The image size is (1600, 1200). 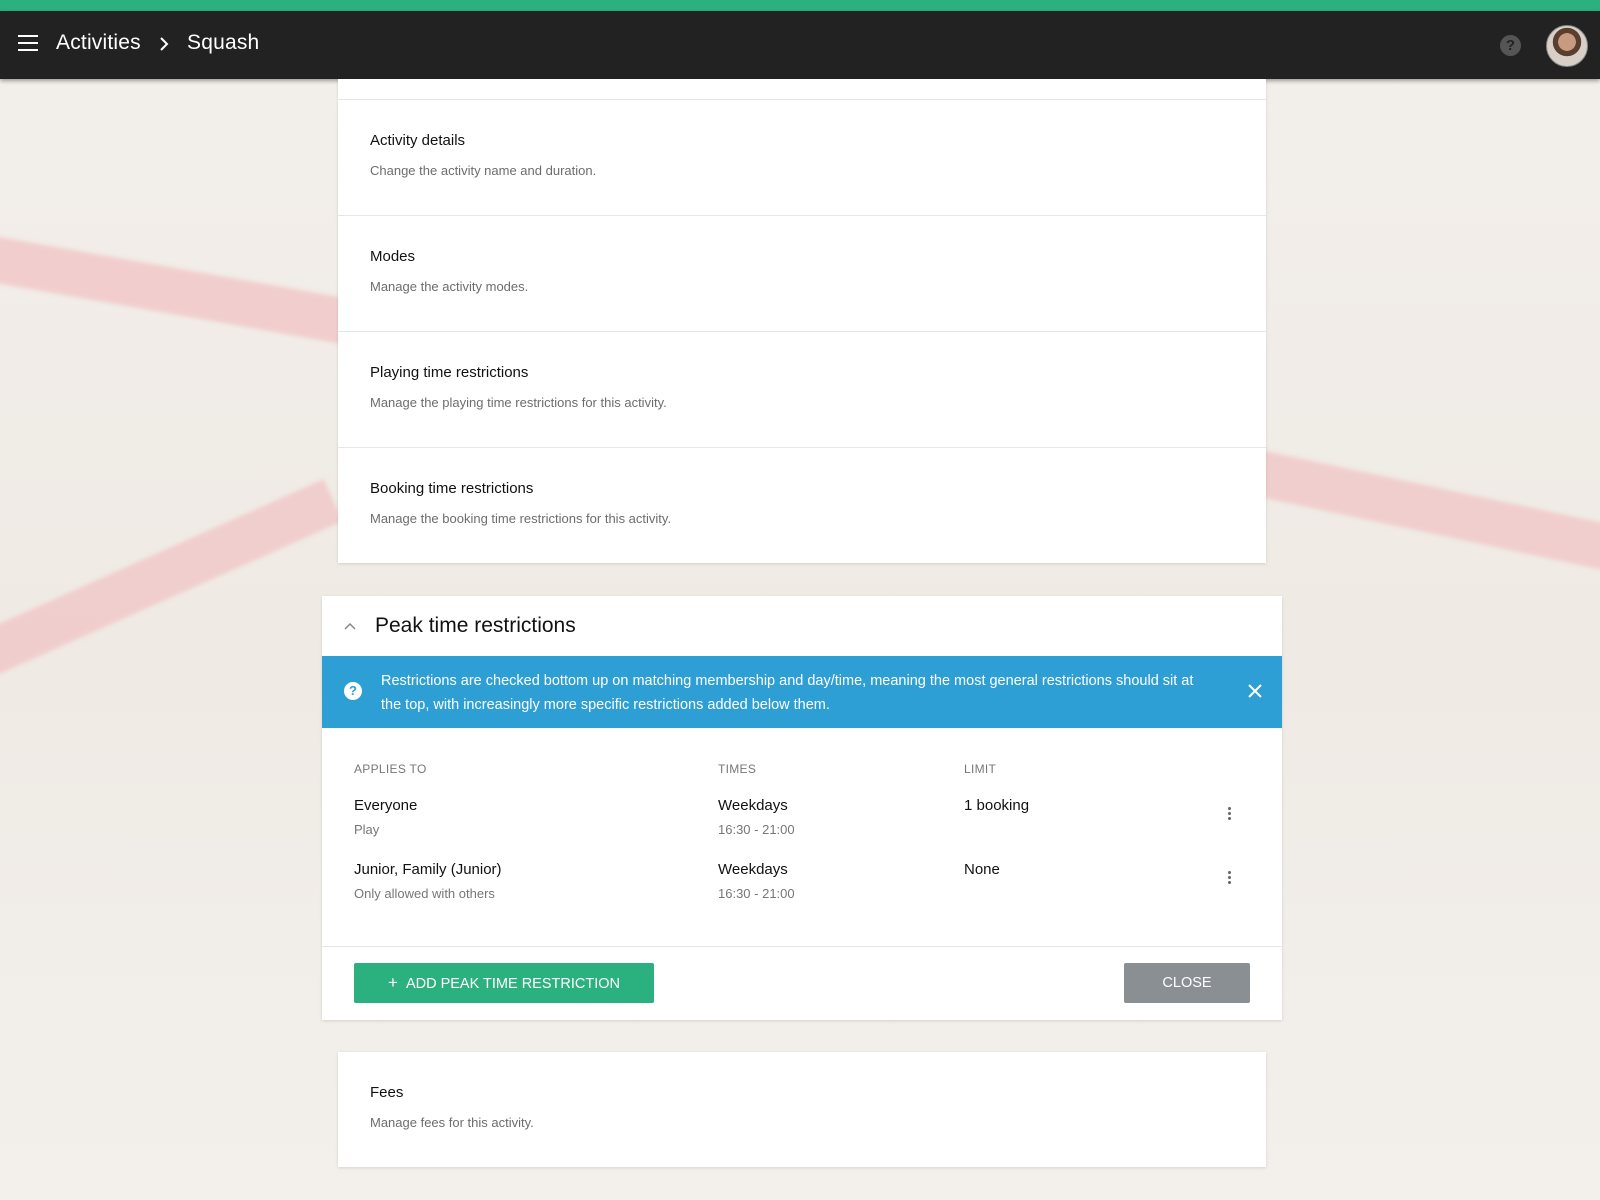 What do you see at coordinates (164, 44) in the screenshot?
I see `chevron-right-icon` at bounding box center [164, 44].